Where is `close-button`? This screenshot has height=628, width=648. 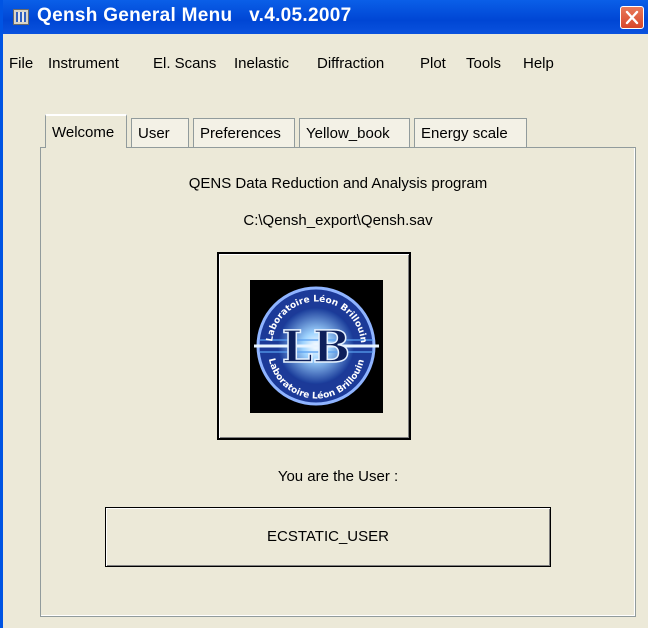
close-button is located at coordinates (632, 17).